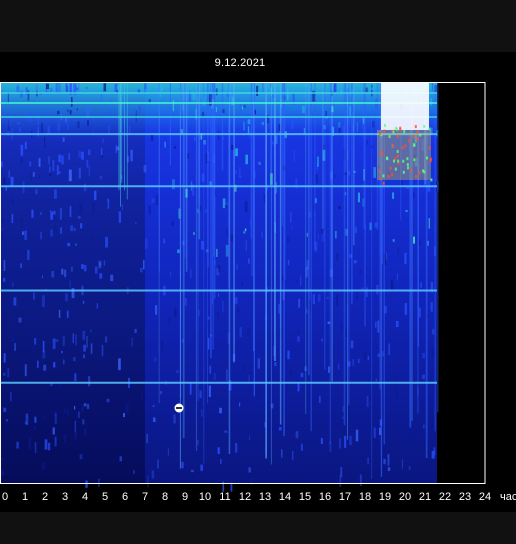  What do you see at coordinates (105, 497) in the screenshot?
I see `x-tick-label: 5` at bounding box center [105, 497].